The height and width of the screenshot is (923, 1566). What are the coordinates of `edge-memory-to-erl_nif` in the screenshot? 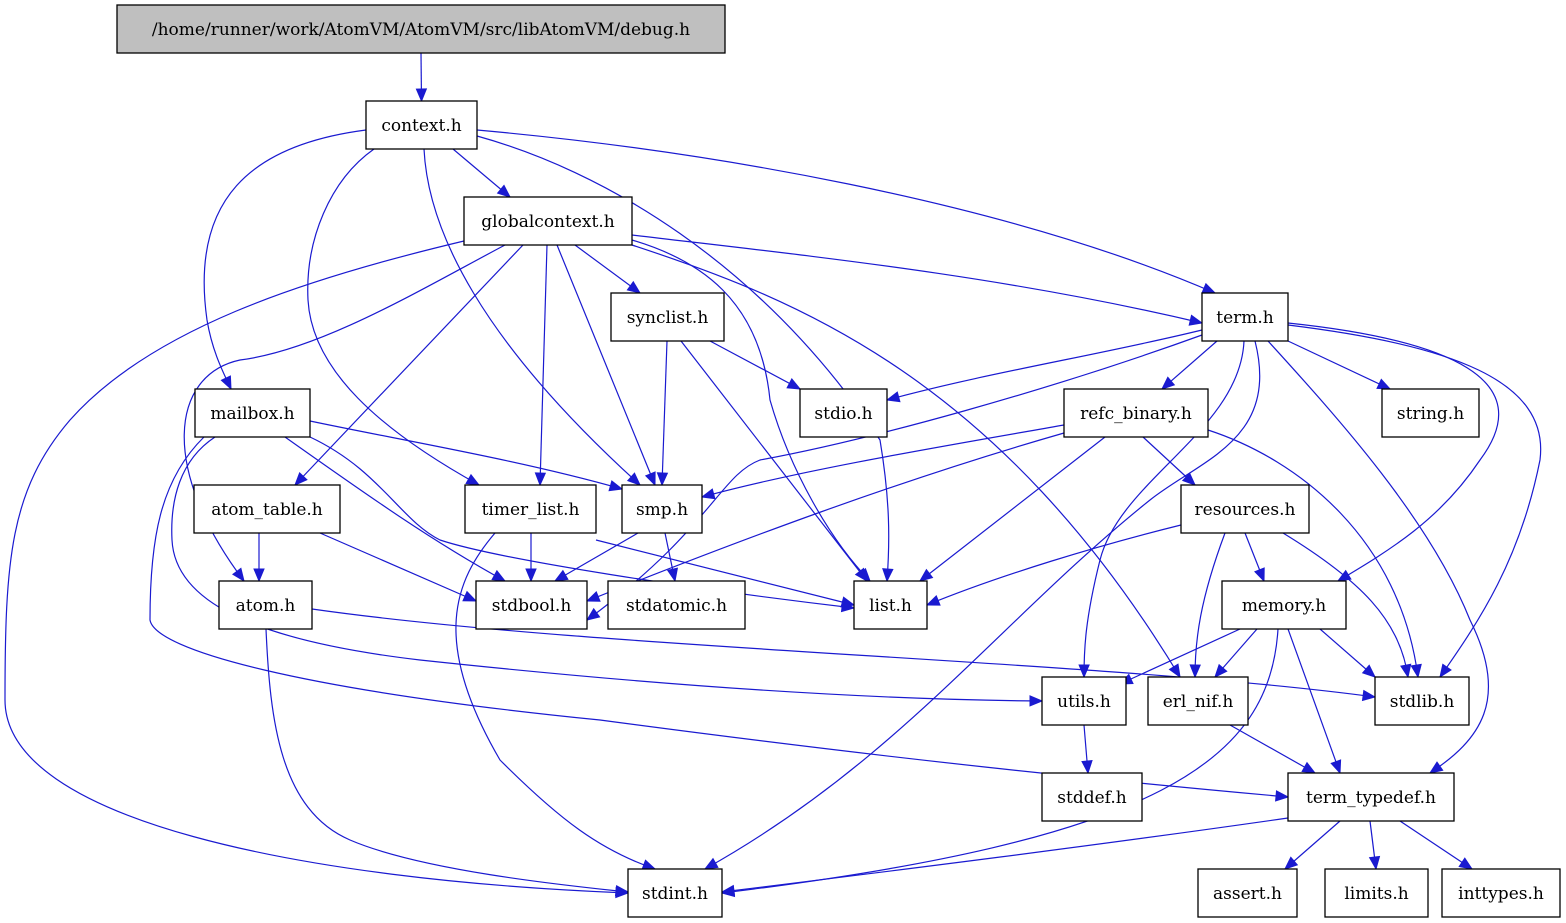 It's located at (1236, 653).